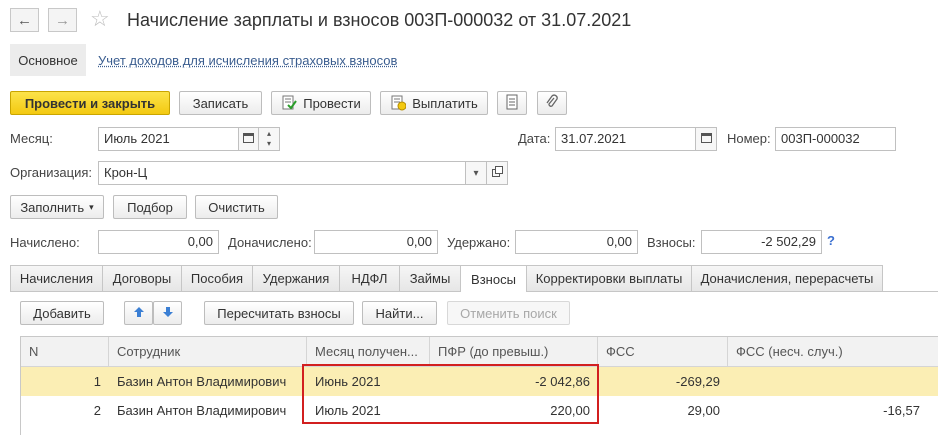 Image resolution: width=938 pixels, height=435 pixels. I want to click on tab-payment-corrections: Корректировки выплаты, so click(609, 278).